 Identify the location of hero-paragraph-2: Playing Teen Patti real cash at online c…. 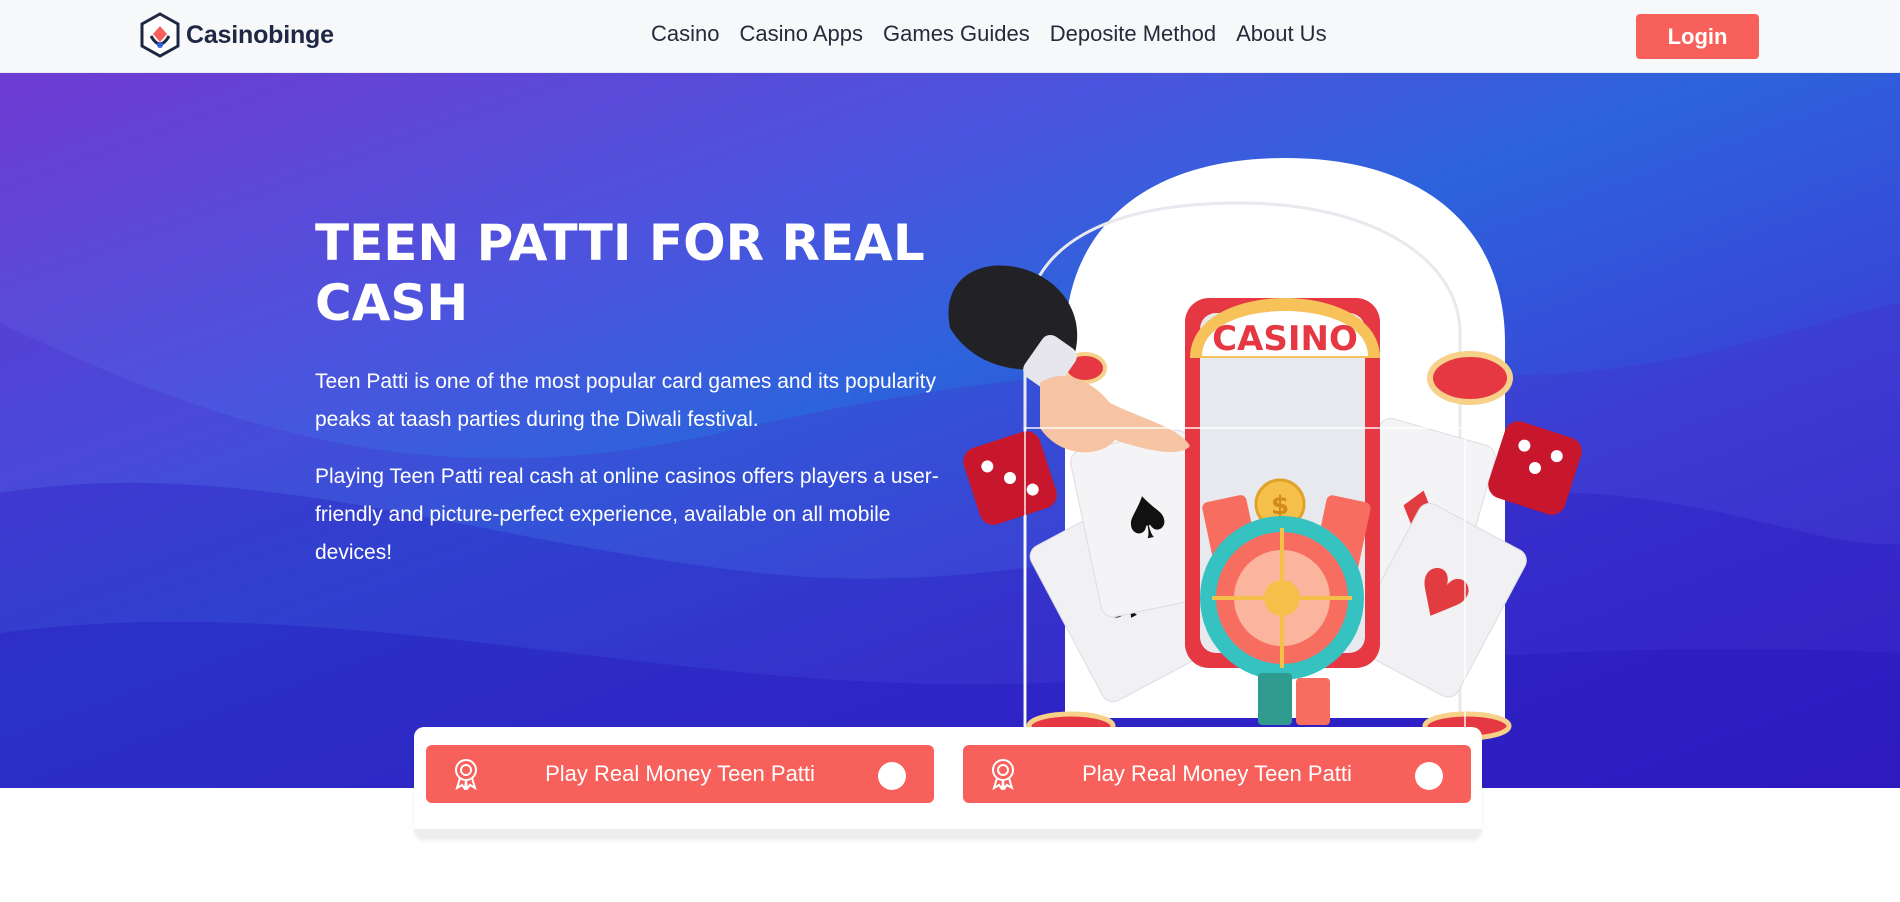
(627, 514).